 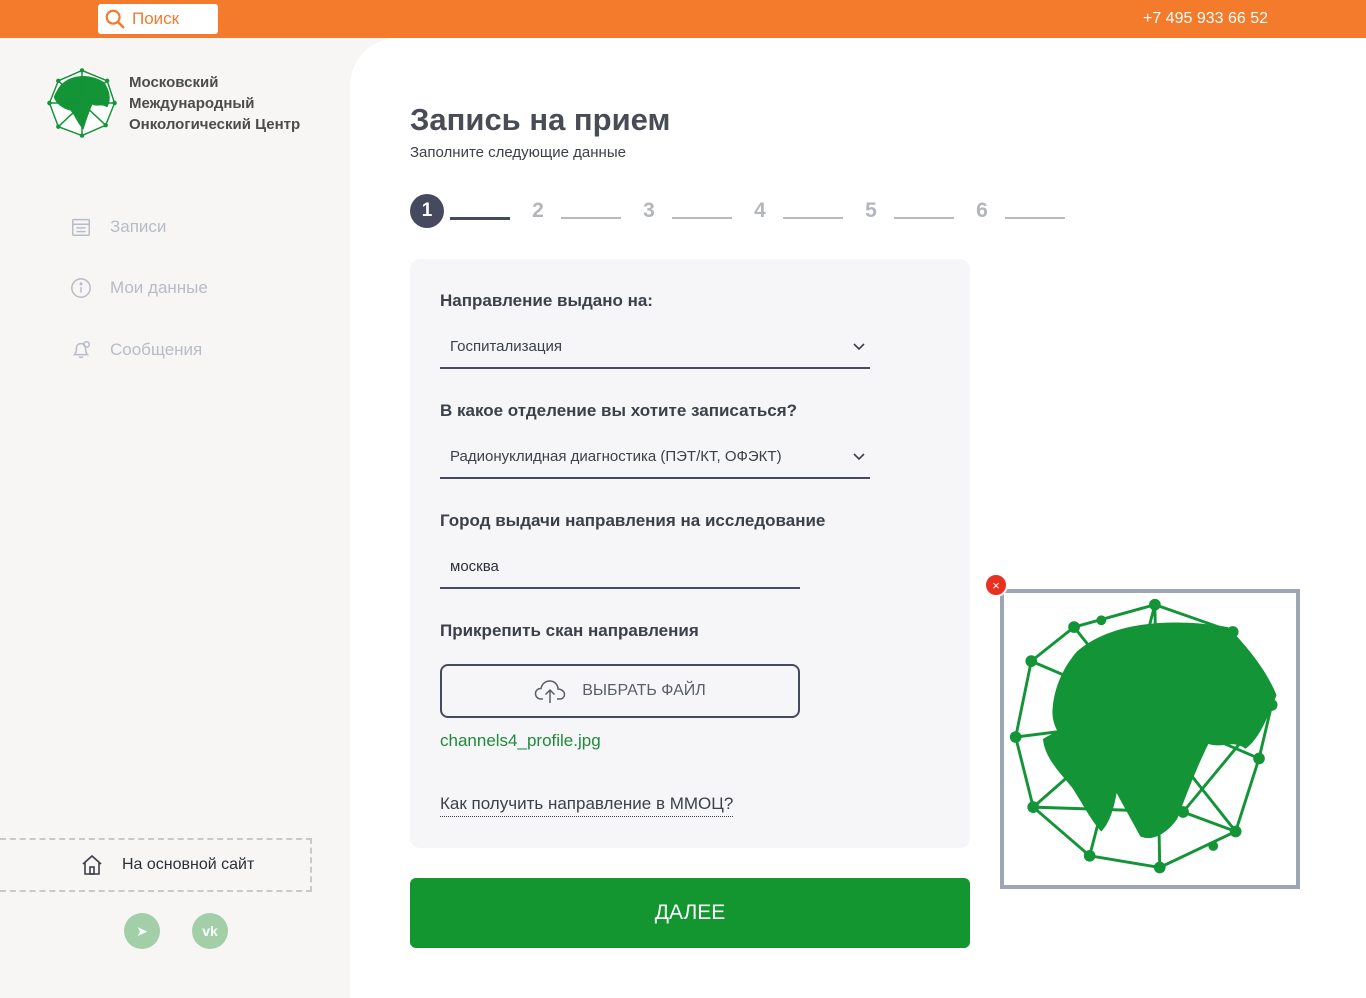 I want to click on logo-line-3: Онкологический Центр, so click(x=215, y=124).